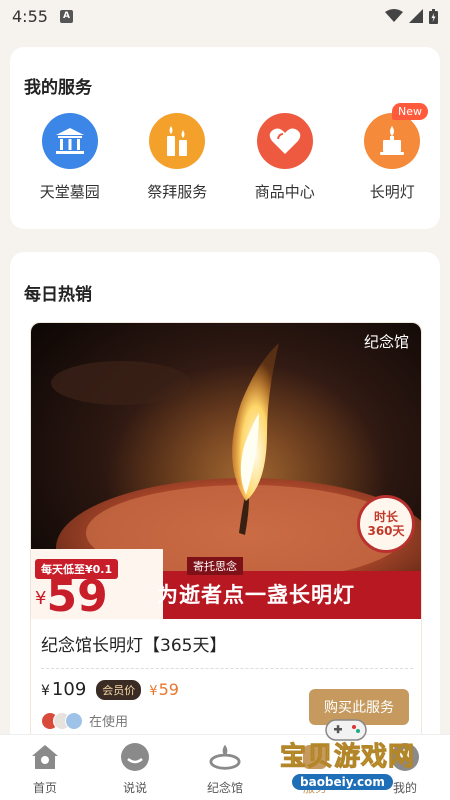  What do you see at coordinates (342, 782) in the screenshot?
I see `watermark-domain: baobeiy.com` at bounding box center [342, 782].